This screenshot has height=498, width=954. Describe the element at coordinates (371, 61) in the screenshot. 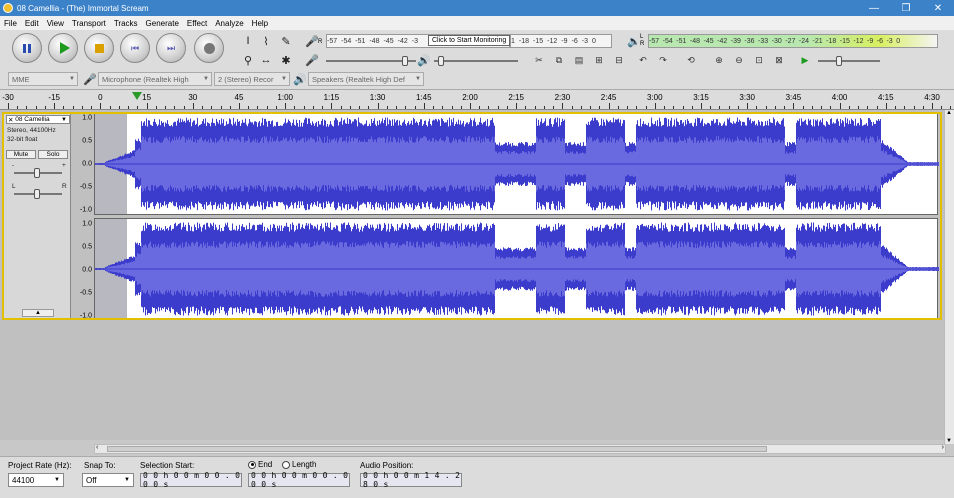

I see `recording-volume-slider` at that location.